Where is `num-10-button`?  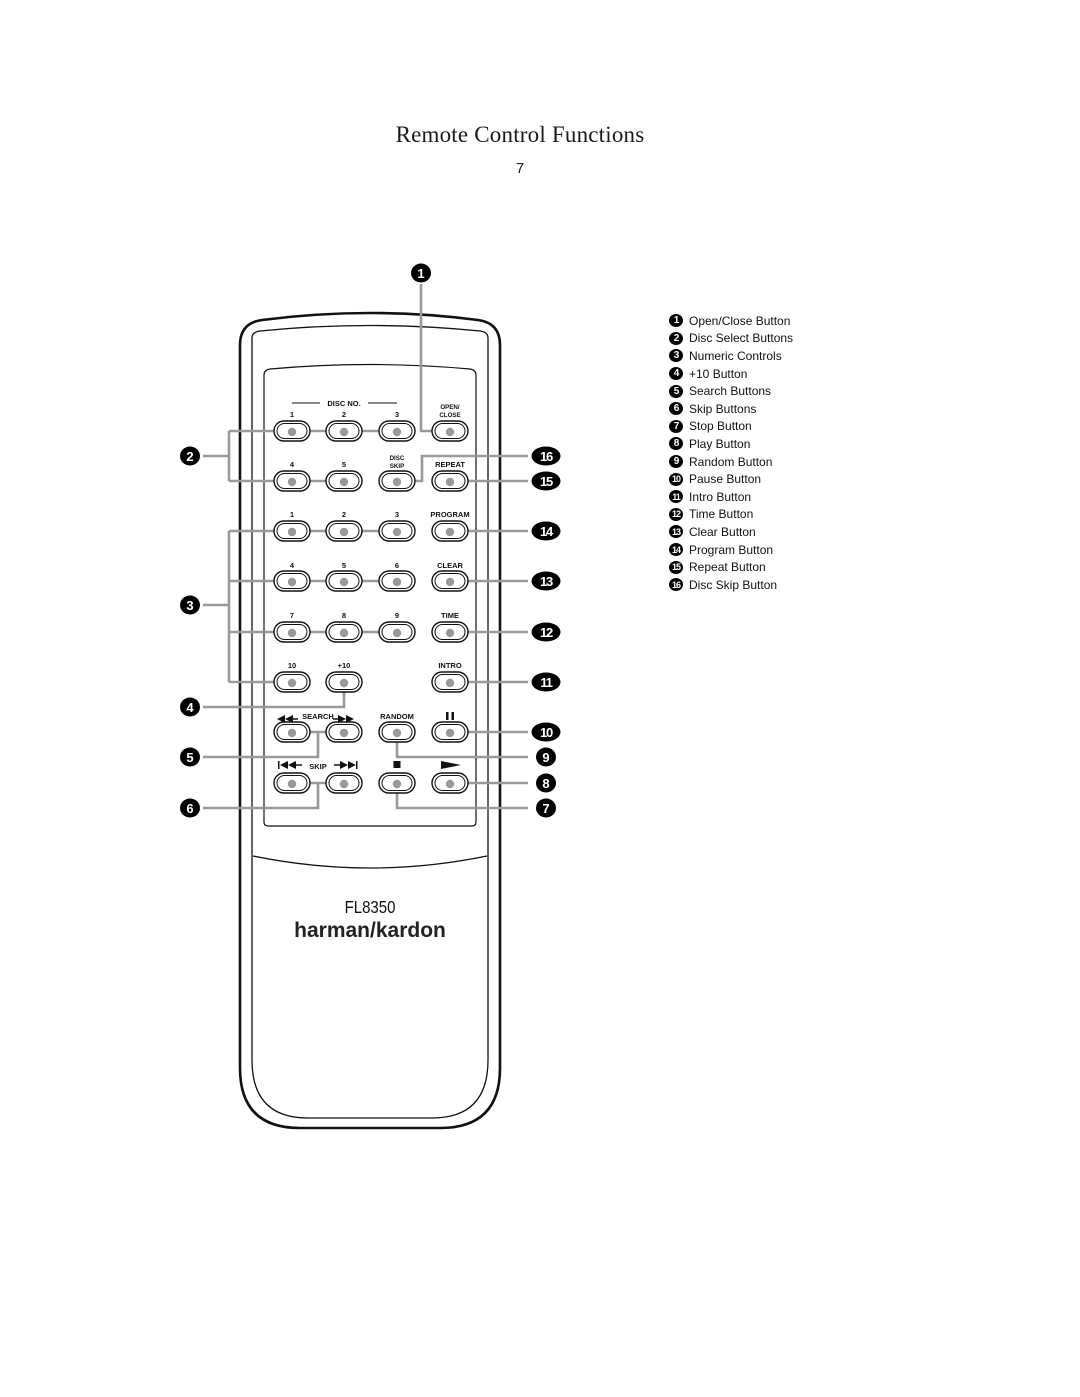 num-10-button is located at coordinates (292, 682).